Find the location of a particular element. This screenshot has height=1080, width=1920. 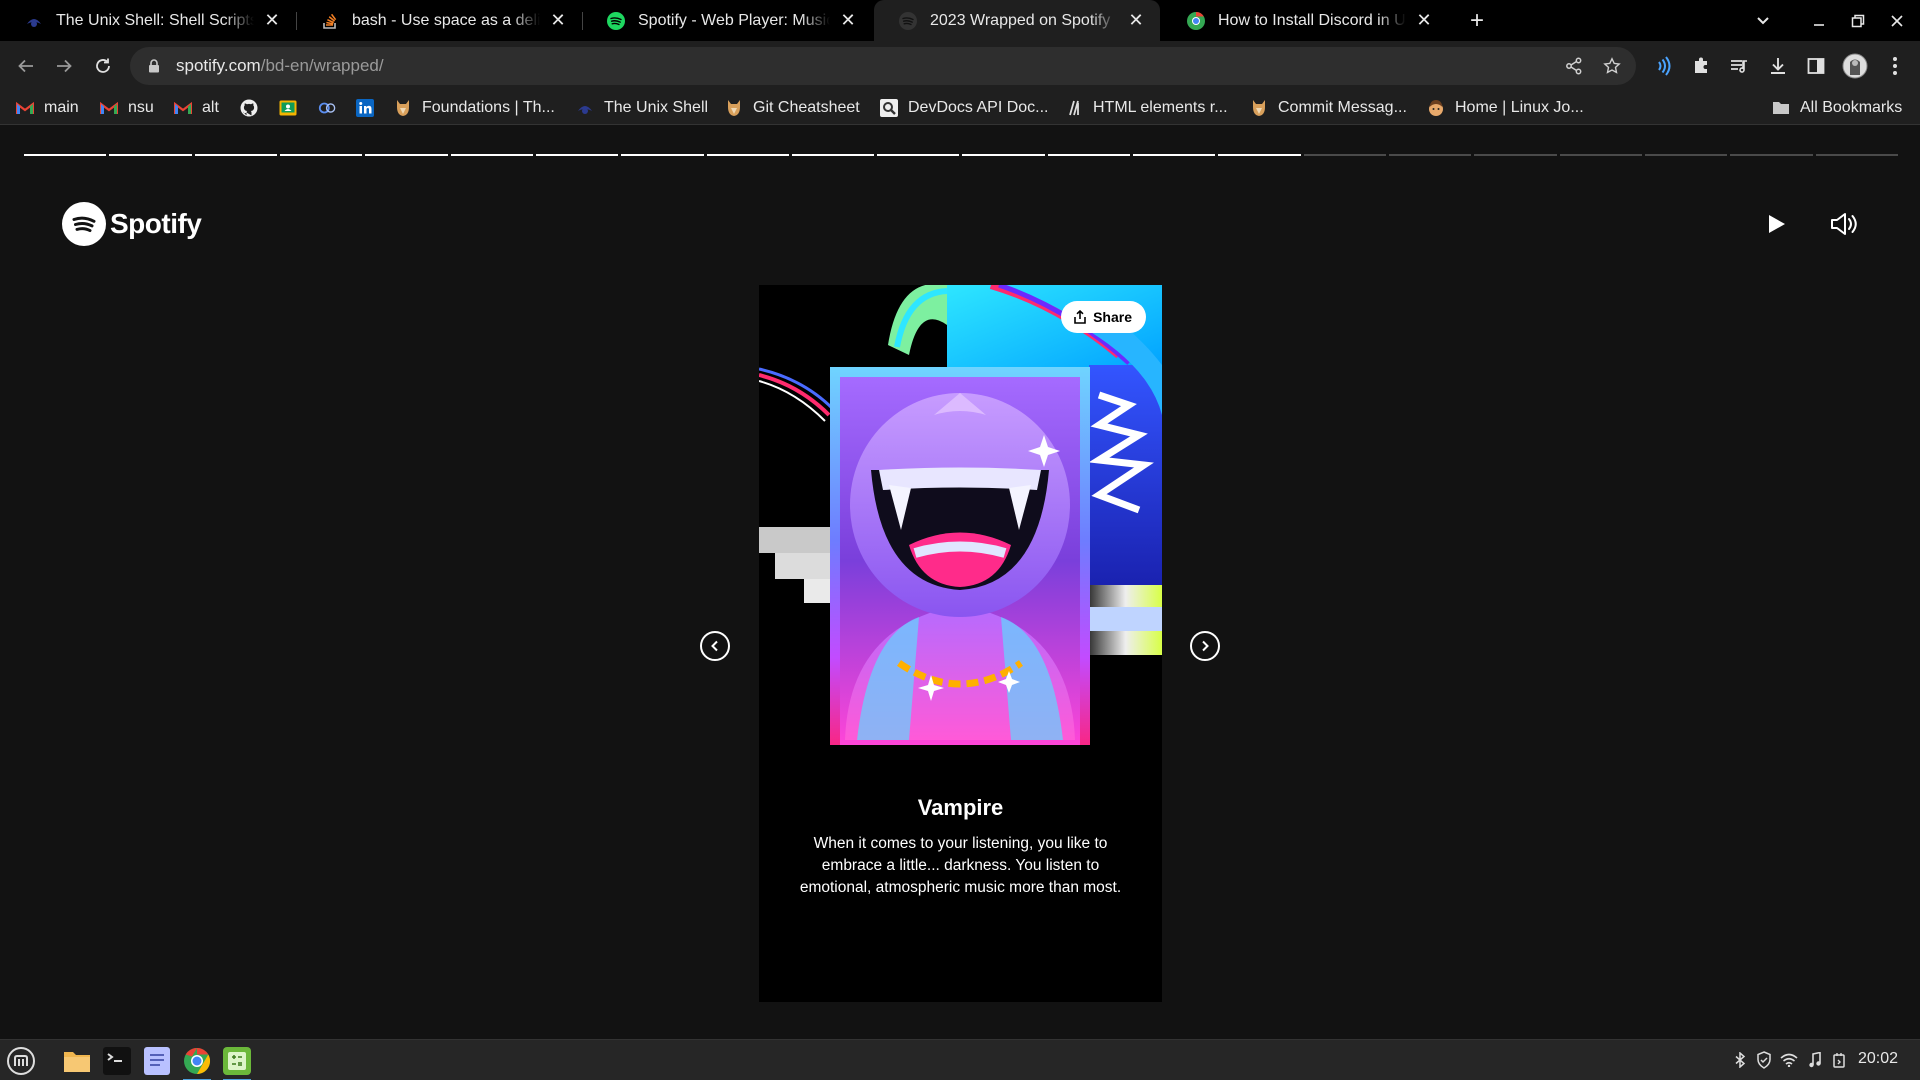

bookmark-main: main is located at coordinates (47, 108).